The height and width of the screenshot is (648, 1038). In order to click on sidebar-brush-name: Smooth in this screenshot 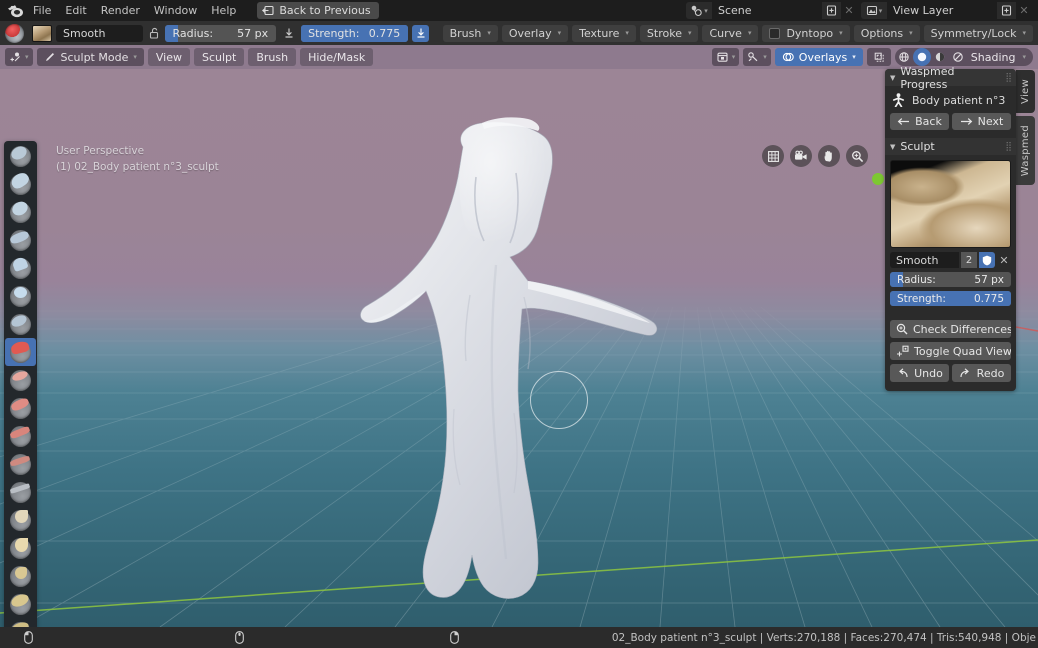, I will do `click(924, 260)`.